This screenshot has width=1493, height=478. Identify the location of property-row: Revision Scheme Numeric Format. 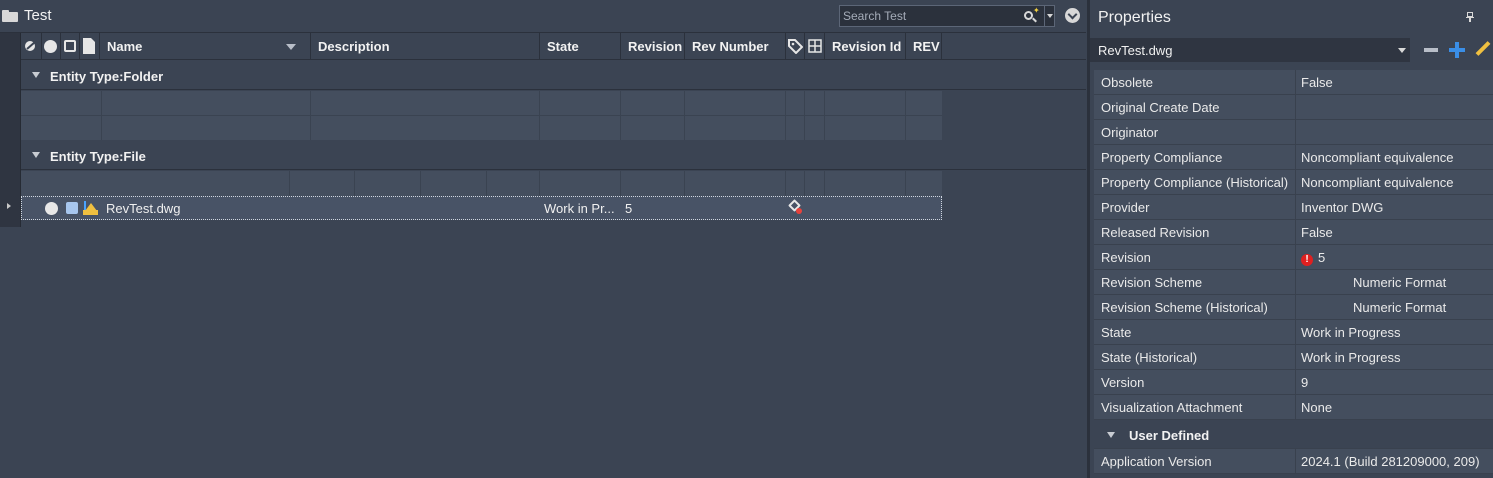
(1293, 282).